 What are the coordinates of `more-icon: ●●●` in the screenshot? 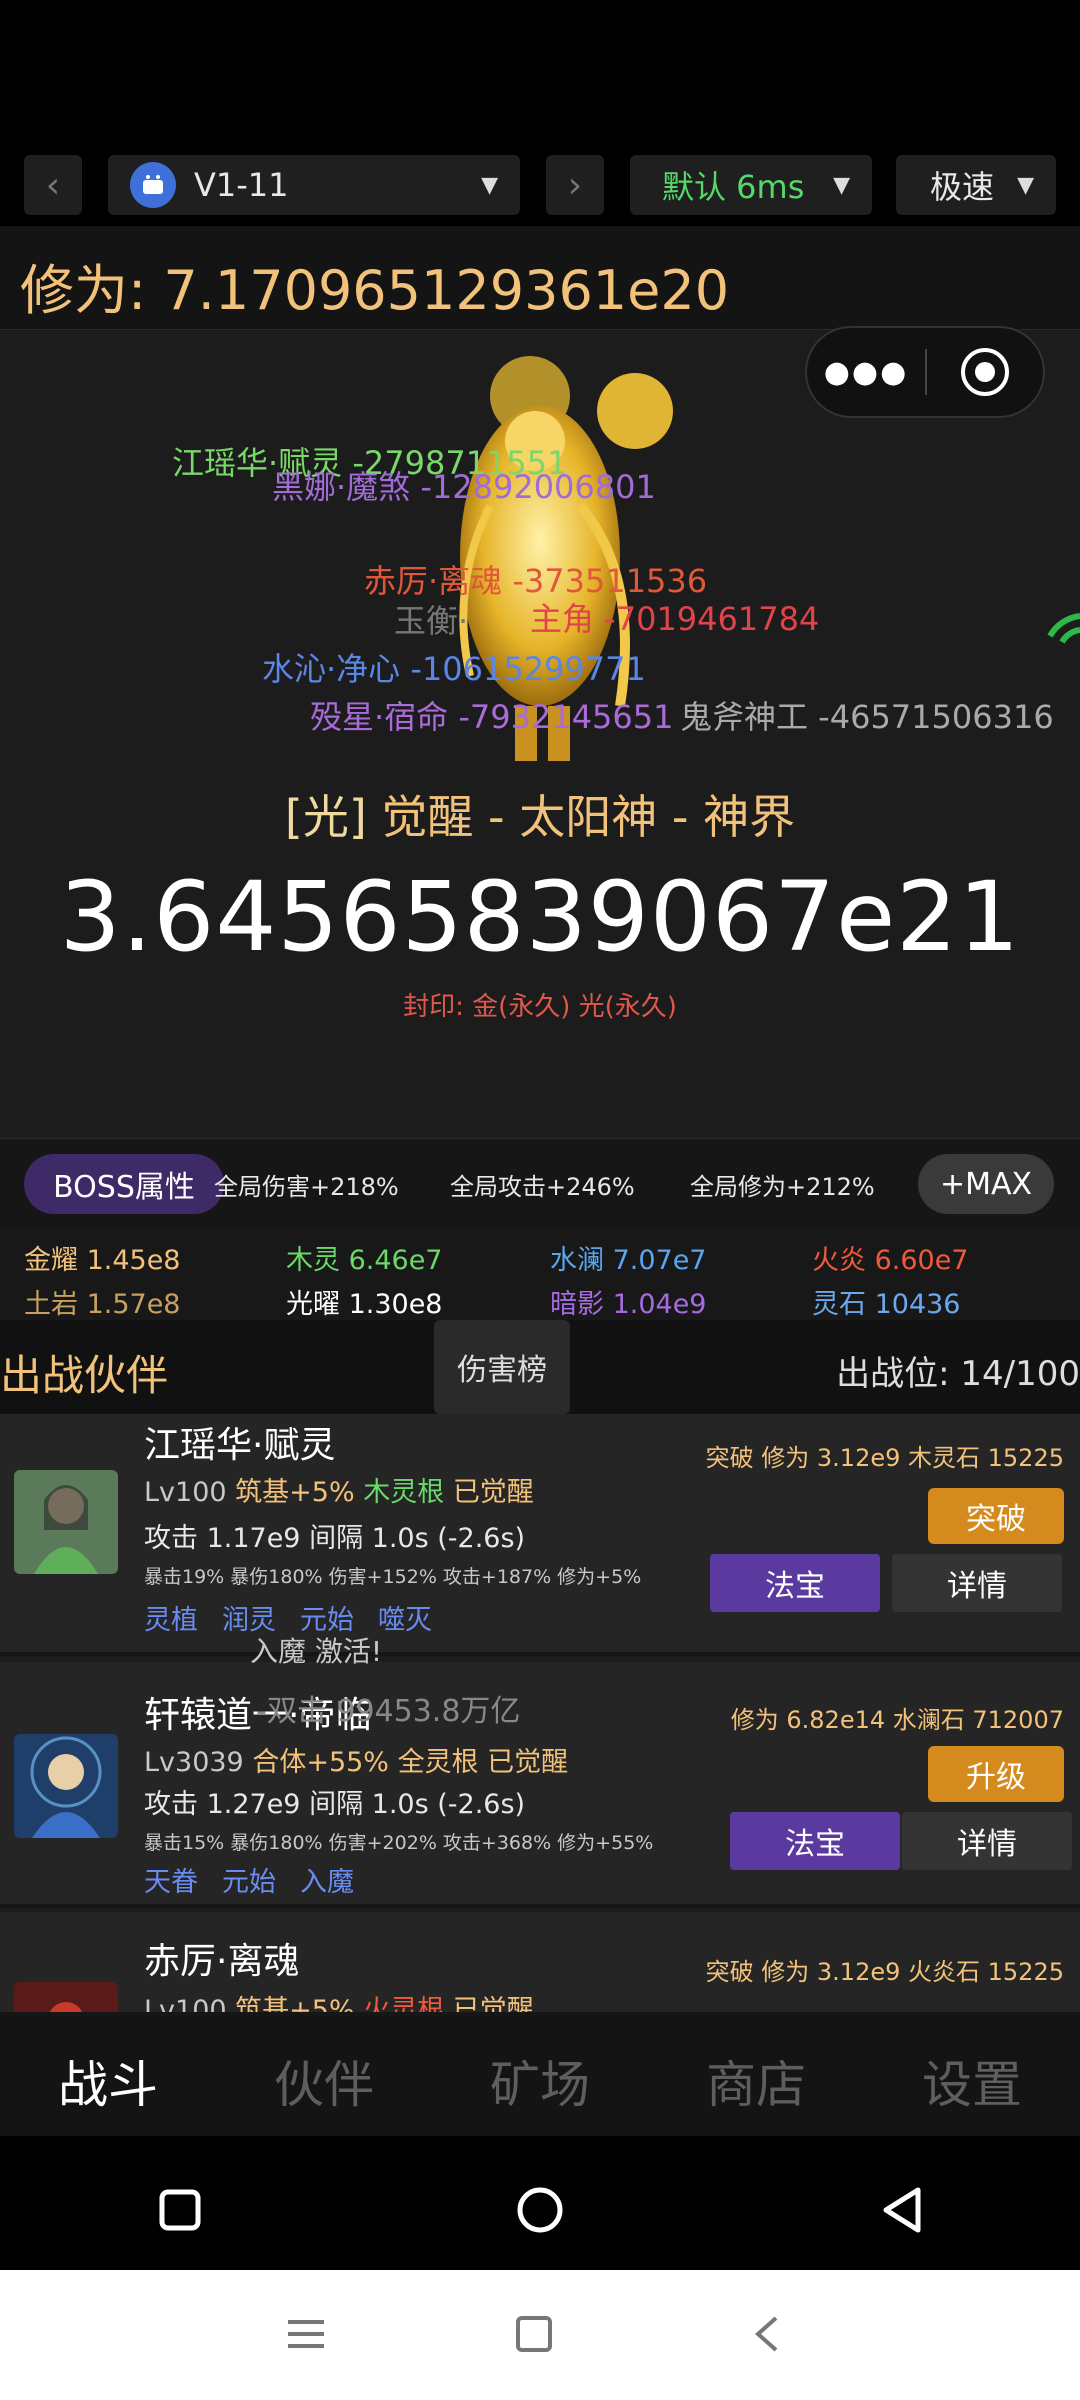 It's located at (866, 372).